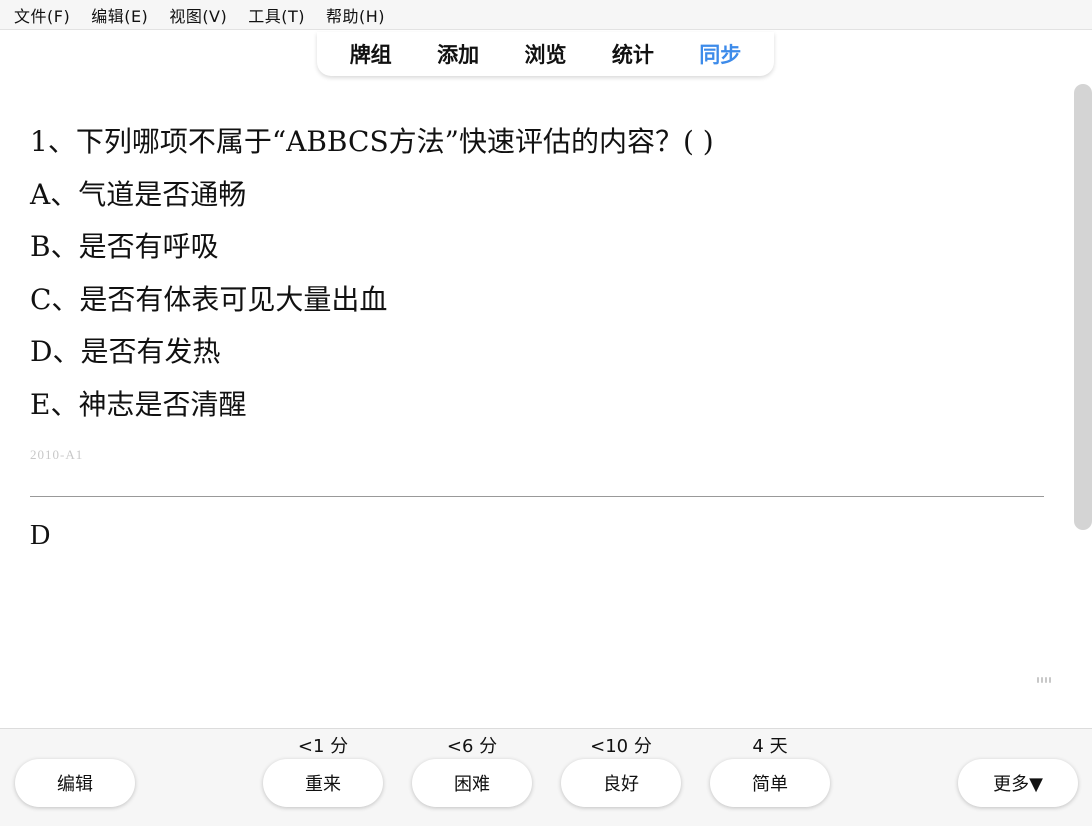  I want to click on option-a: A、气道是否通畅, so click(138, 194).